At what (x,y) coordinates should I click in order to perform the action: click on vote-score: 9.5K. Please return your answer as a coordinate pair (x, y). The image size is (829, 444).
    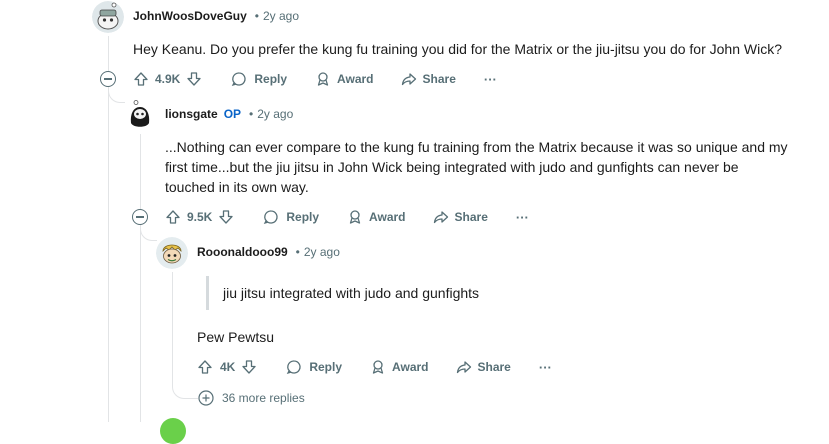
    Looking at the image, I should click on (200, 217).